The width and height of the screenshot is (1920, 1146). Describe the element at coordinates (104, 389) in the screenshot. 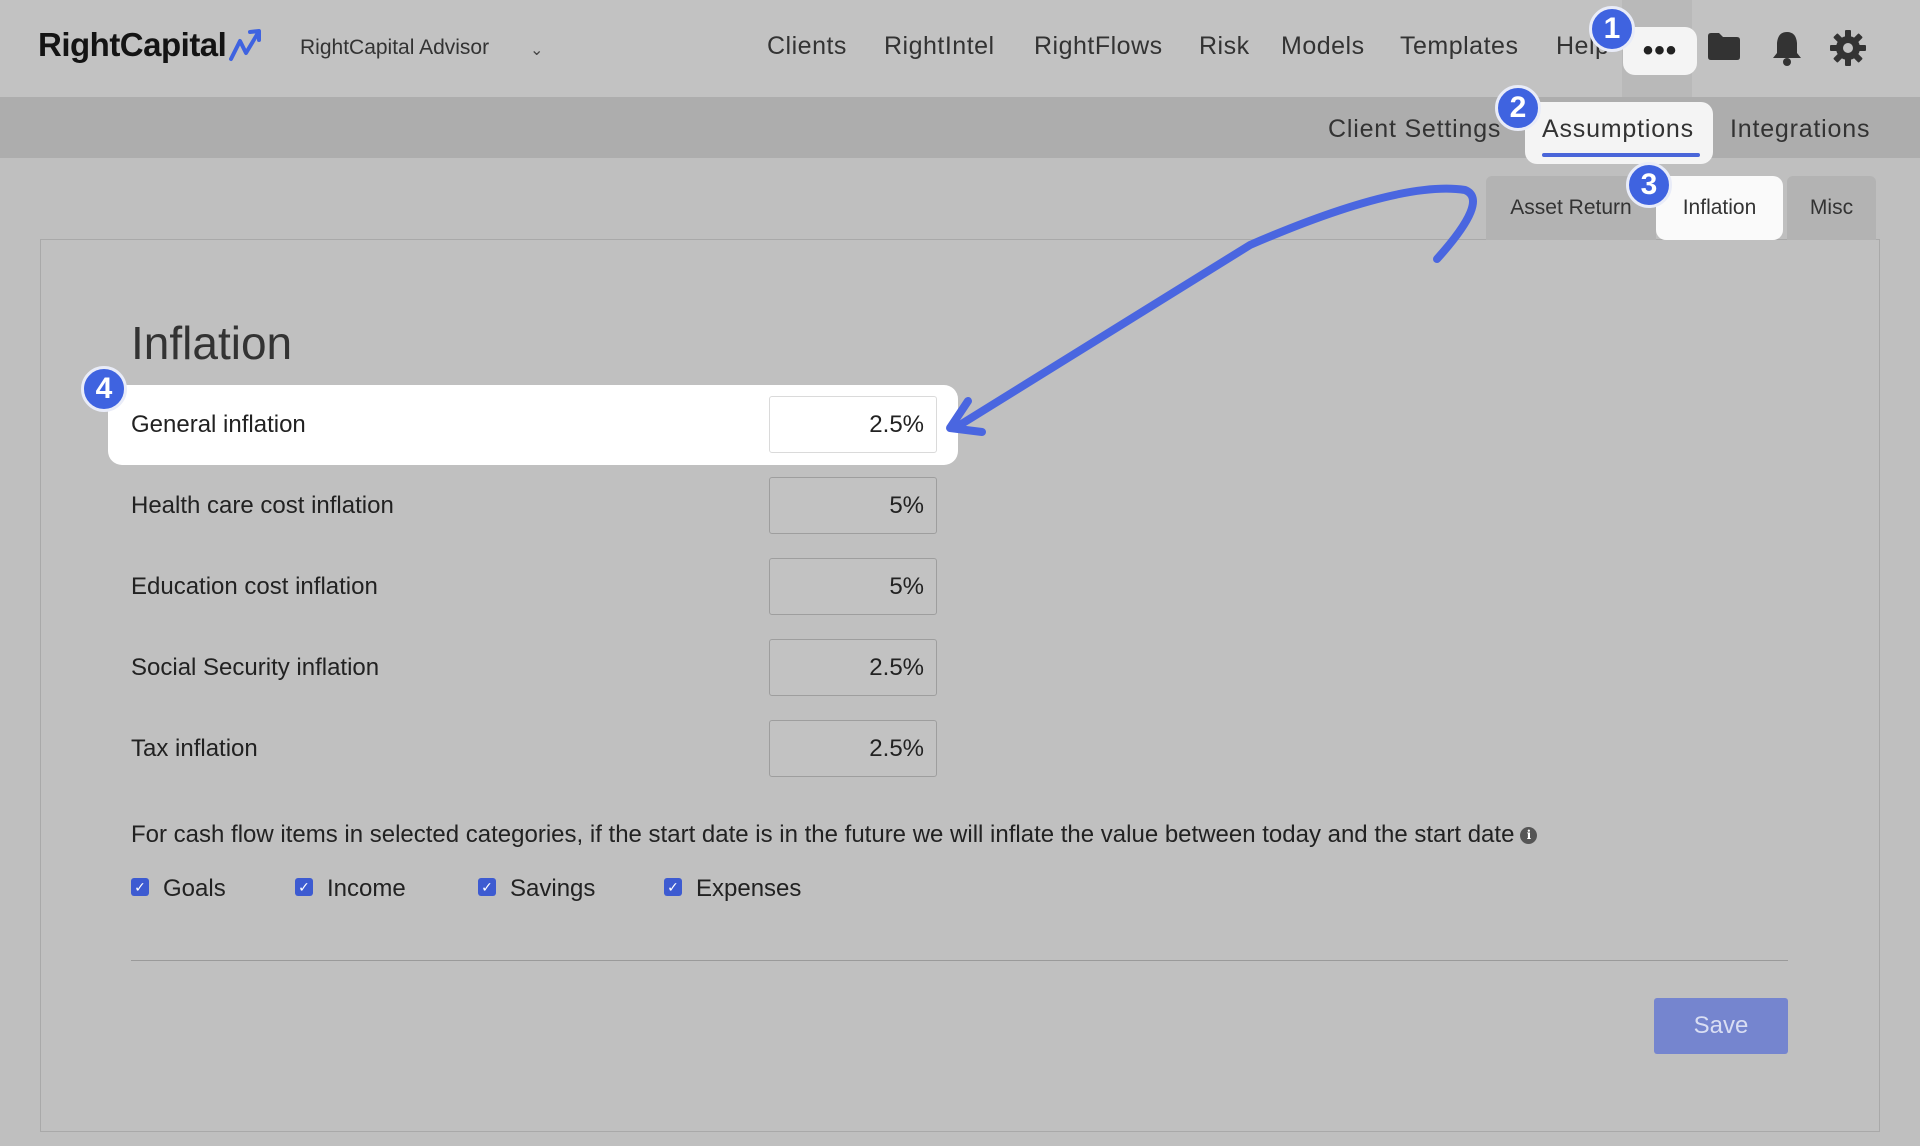

I see `step-badge-4: 4` at that location.